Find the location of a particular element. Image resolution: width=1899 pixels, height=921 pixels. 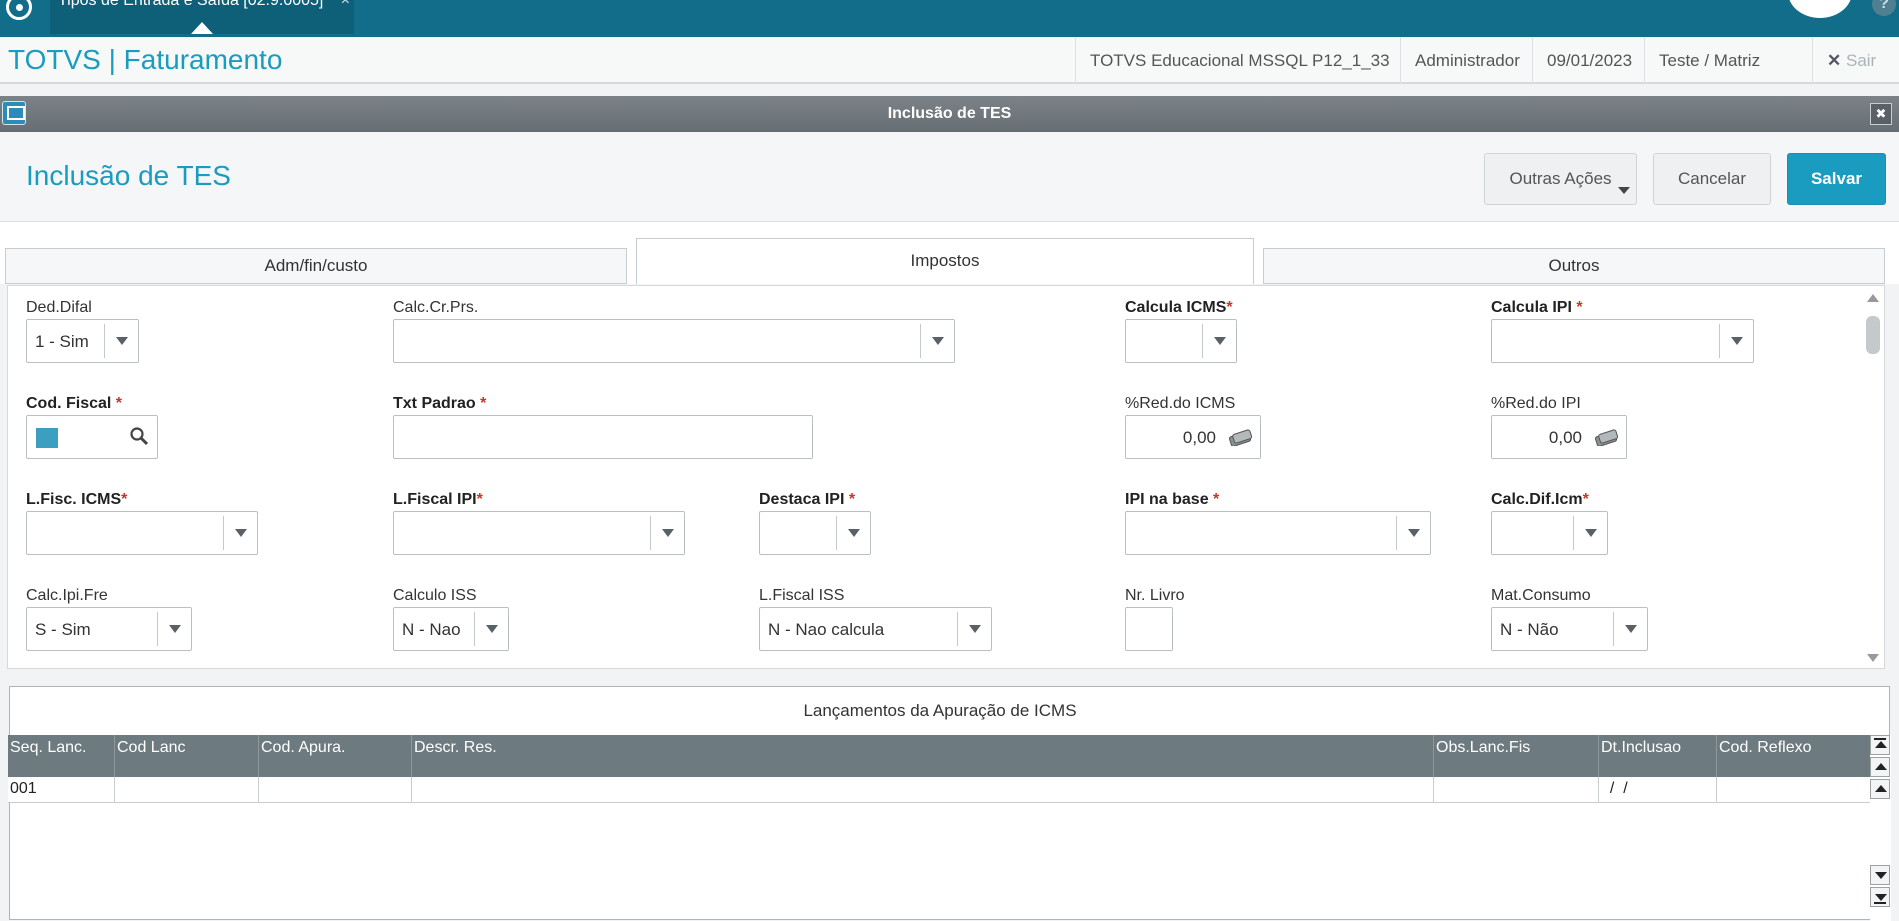

user-menu-button is located at coordinates (1820, 9).